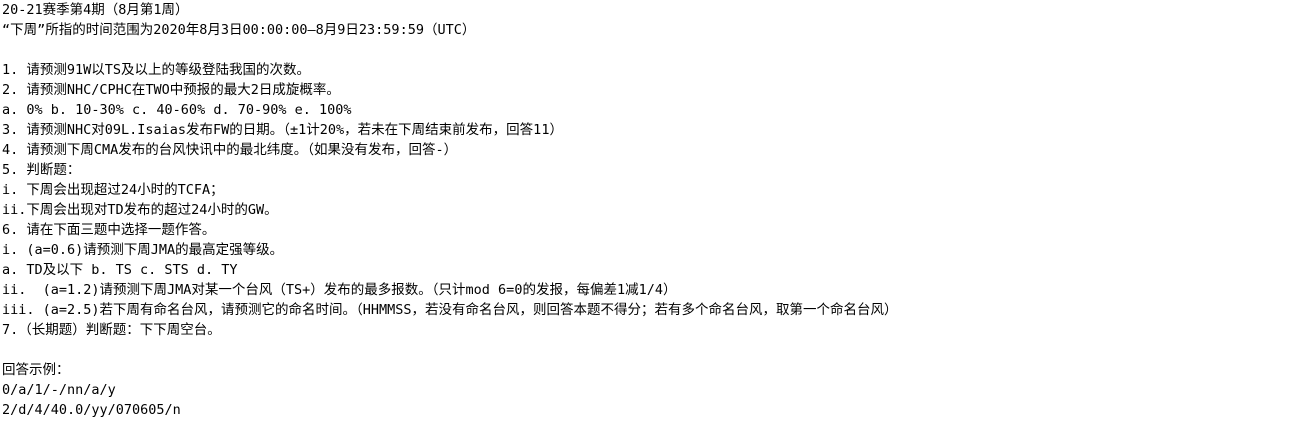 This screenshot has width=1315, height=421. What do you see at coordinates (36, 370) in the screenshot?
I see `answer-example-heading: 回答示例：` at bounding box center [36, 370].